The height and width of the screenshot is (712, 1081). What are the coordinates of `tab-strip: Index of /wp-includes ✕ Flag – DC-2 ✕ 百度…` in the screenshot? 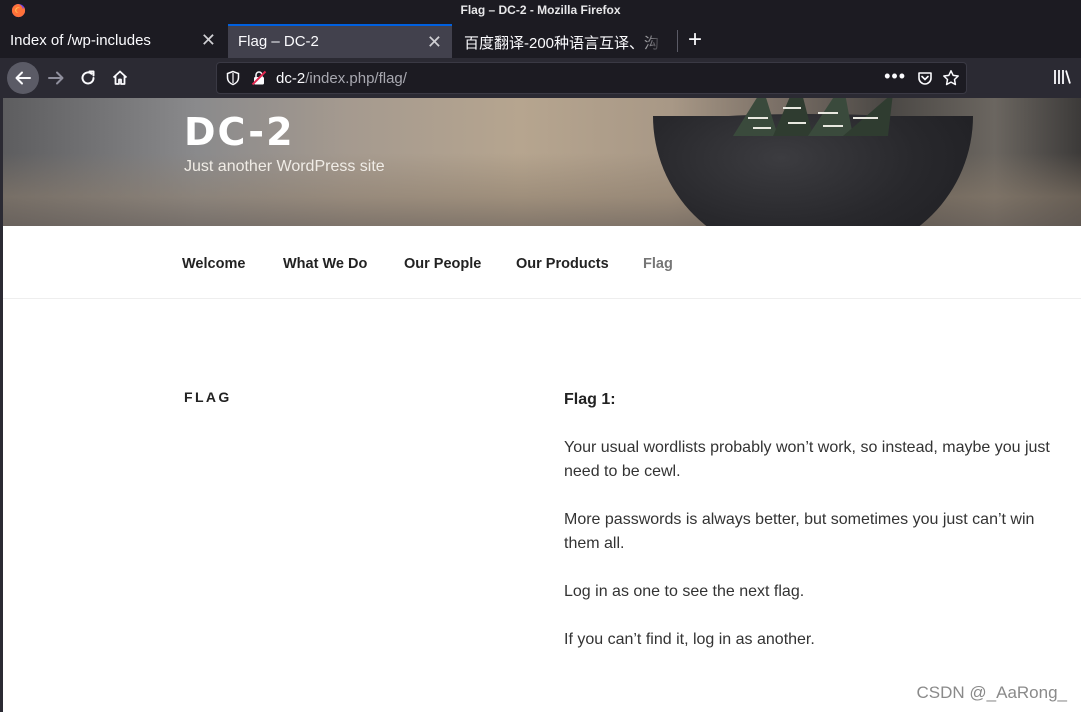 It's located at (540, 40).